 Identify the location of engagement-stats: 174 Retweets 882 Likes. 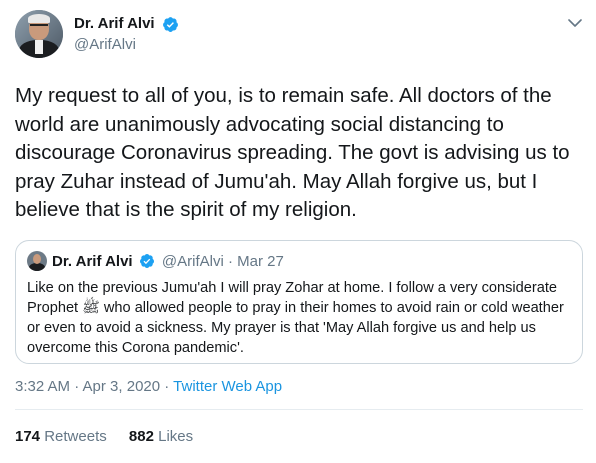
(113, 437).